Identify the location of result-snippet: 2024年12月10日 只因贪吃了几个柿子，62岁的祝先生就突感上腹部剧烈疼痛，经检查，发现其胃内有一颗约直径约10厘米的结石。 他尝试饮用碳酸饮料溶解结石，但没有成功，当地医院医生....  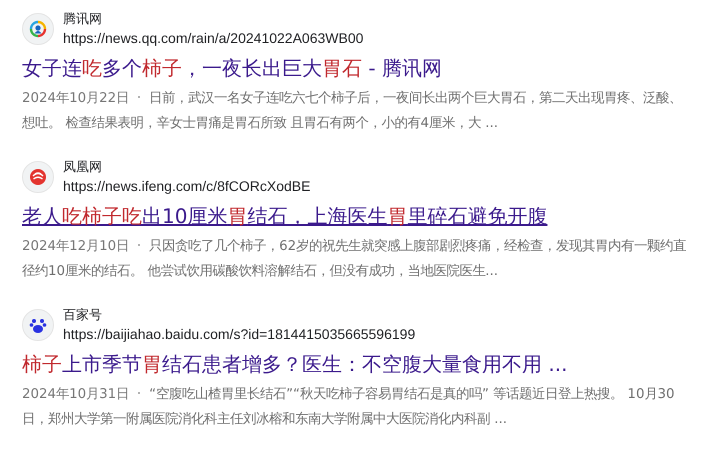
(355, 259).